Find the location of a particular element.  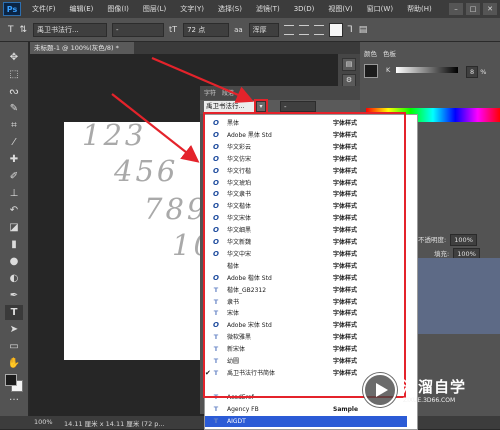

font-size-icon: tT is located at coordinates (173, 29).